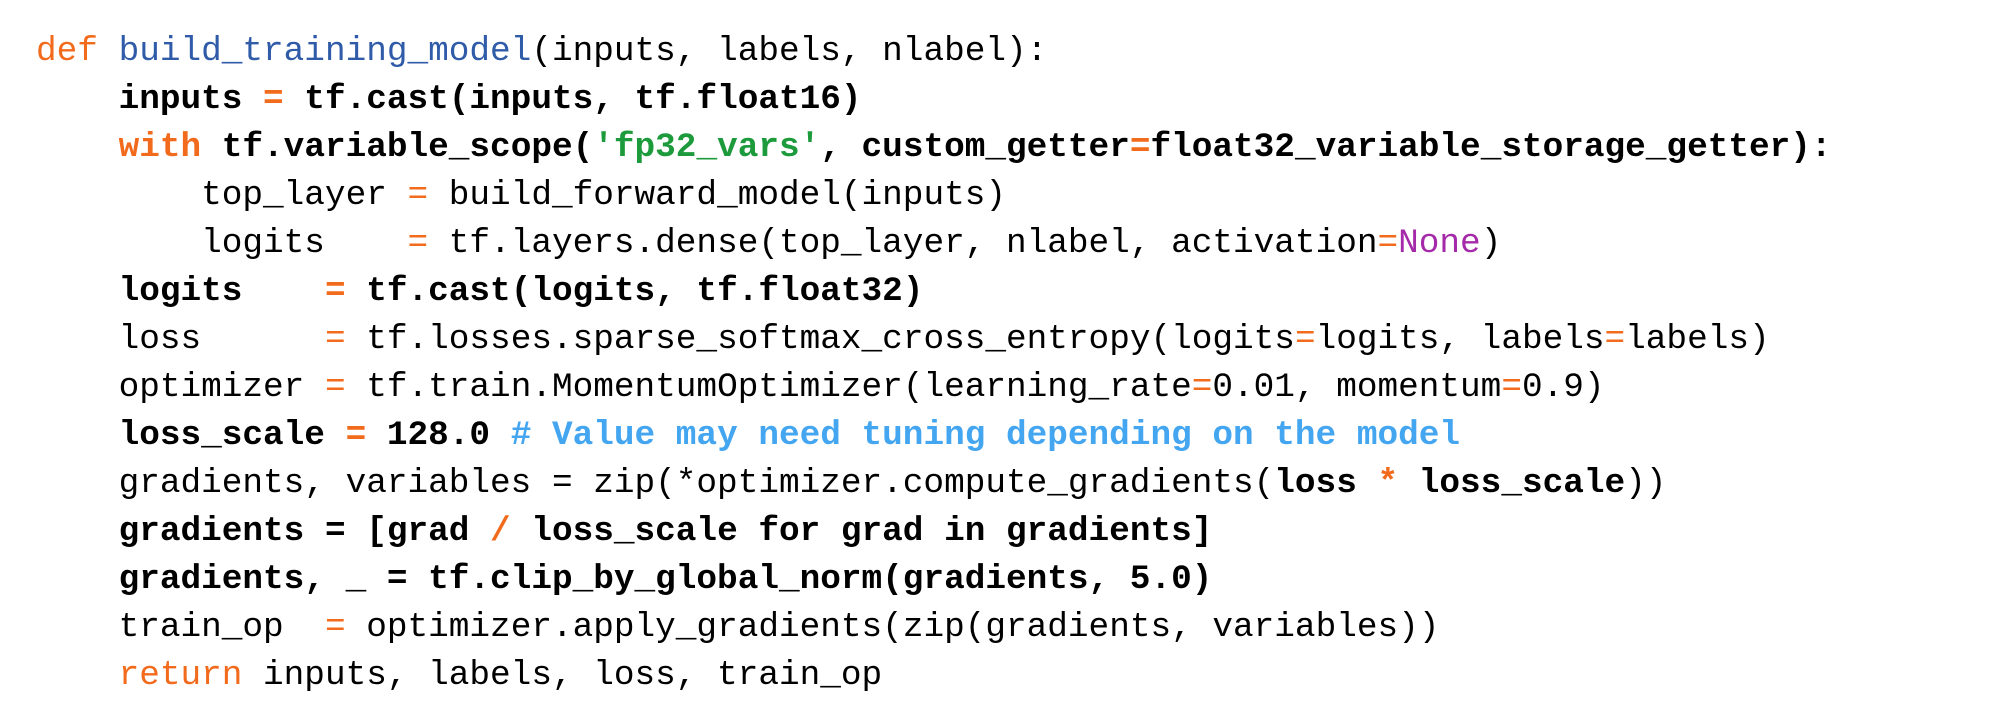 The height and width of the screenshot is (720, 1994). I want to click on code-text: 0.01, momentum, so click(1357, 387).